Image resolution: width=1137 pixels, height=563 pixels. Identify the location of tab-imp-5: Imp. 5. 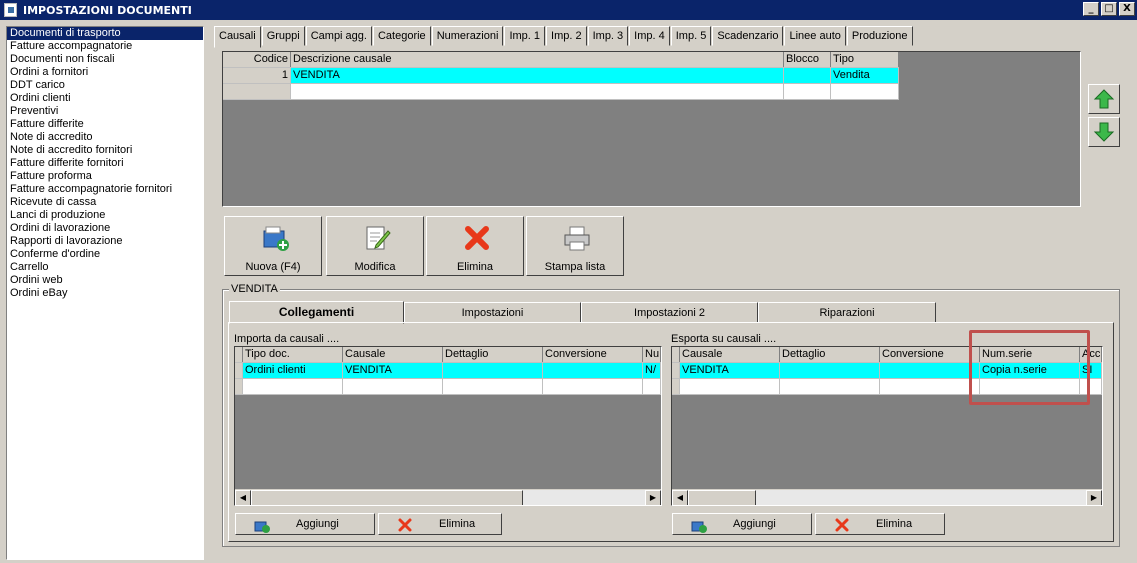
(691, 36).